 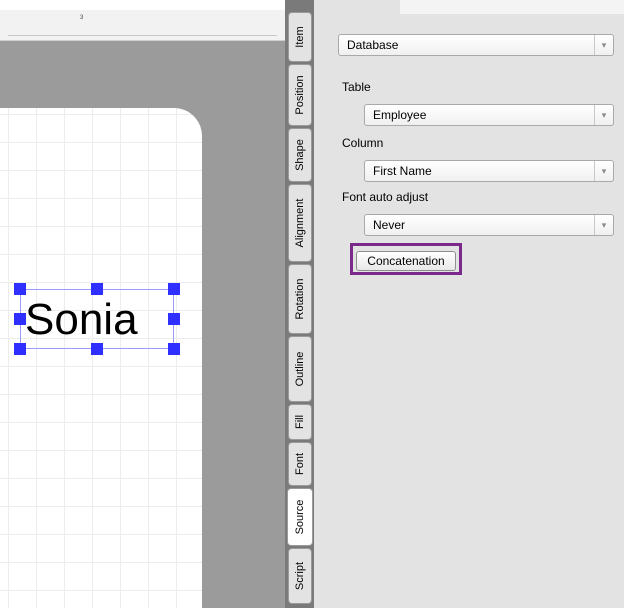 I want to click on tab-rotation: Rotation, so click(x=300, y=299).